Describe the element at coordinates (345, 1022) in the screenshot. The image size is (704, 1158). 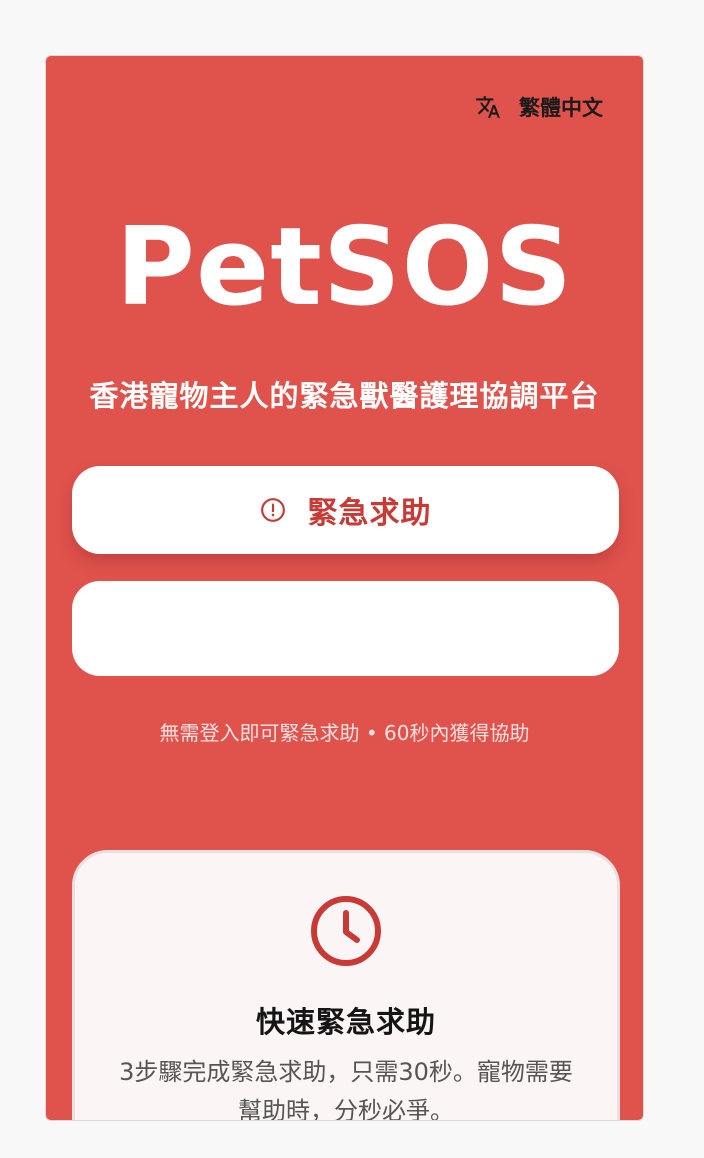
I see `feature-title: 快速緊急求助` at that location.